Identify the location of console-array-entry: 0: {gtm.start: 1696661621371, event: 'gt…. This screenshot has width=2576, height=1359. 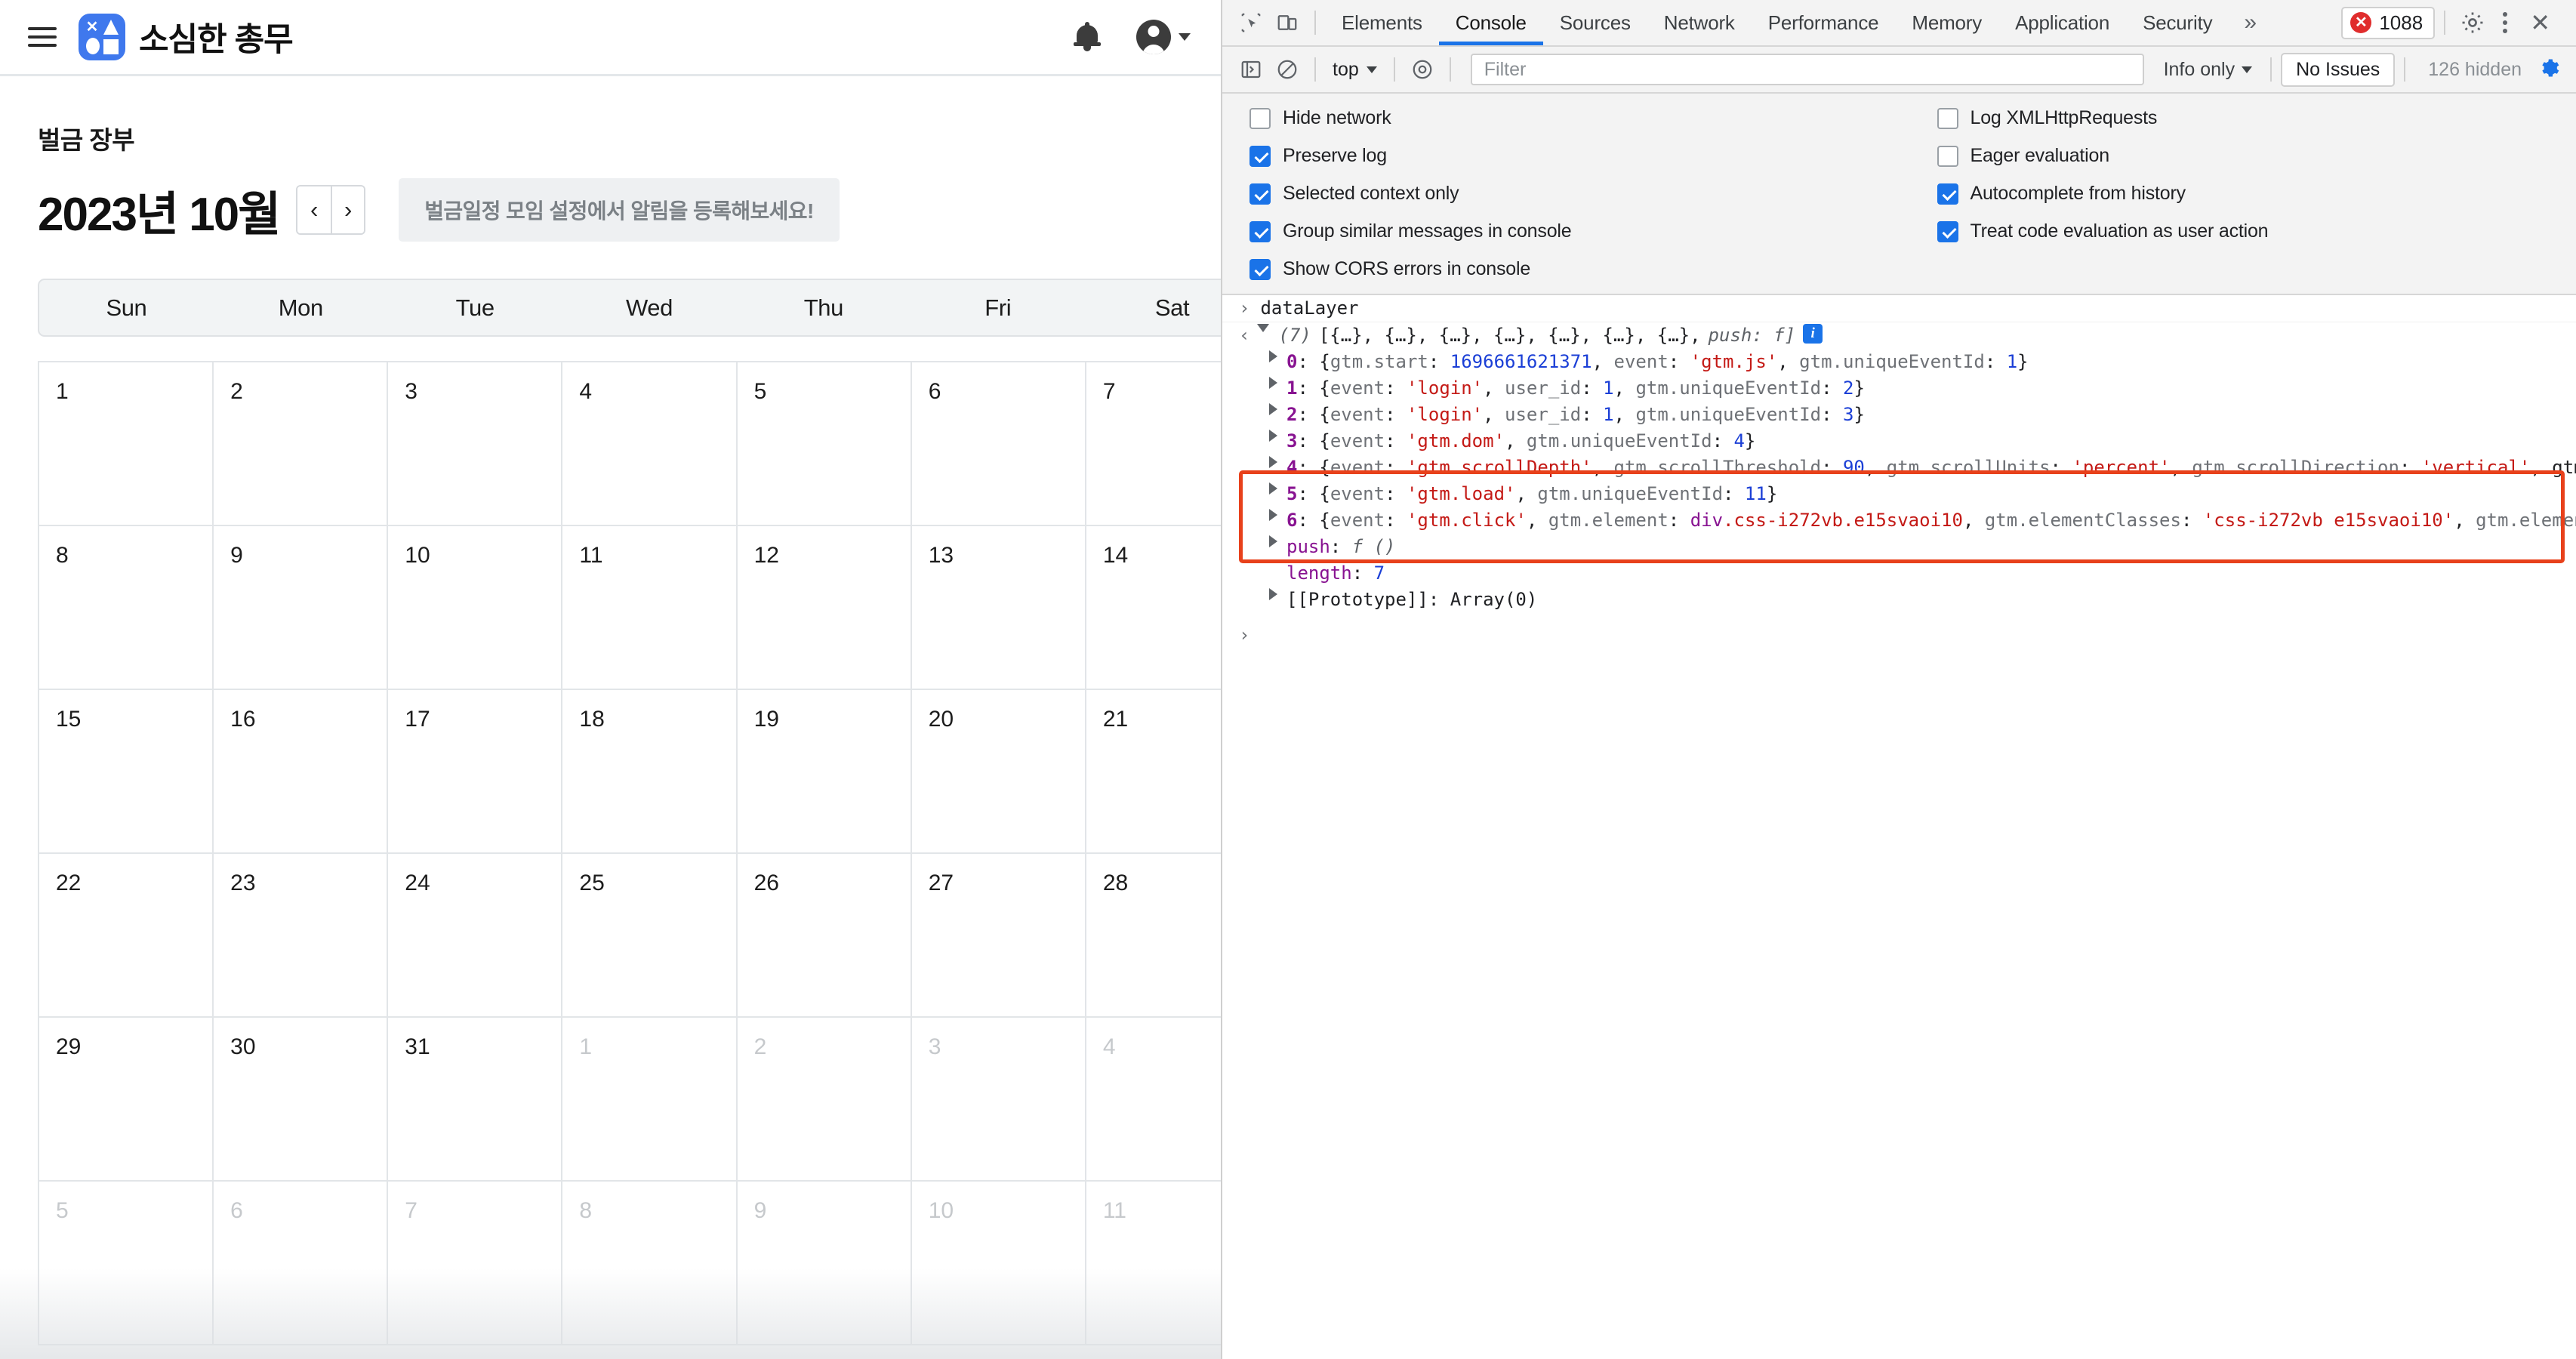
(1899, 362).